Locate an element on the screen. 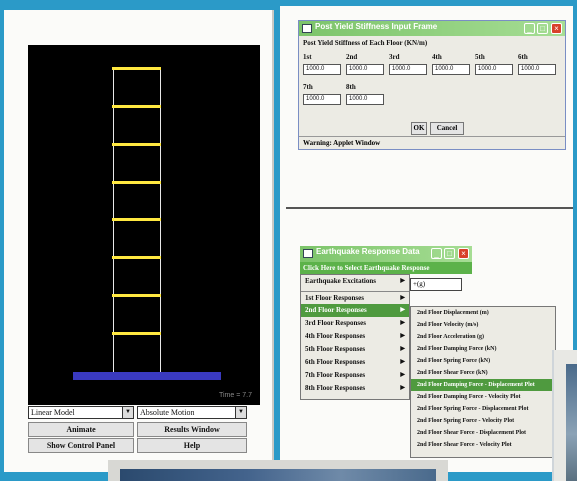 This screenshot has width=577, height=481. menu-item-label: 3rd Floor Responses is located at coordinates (335, 323).